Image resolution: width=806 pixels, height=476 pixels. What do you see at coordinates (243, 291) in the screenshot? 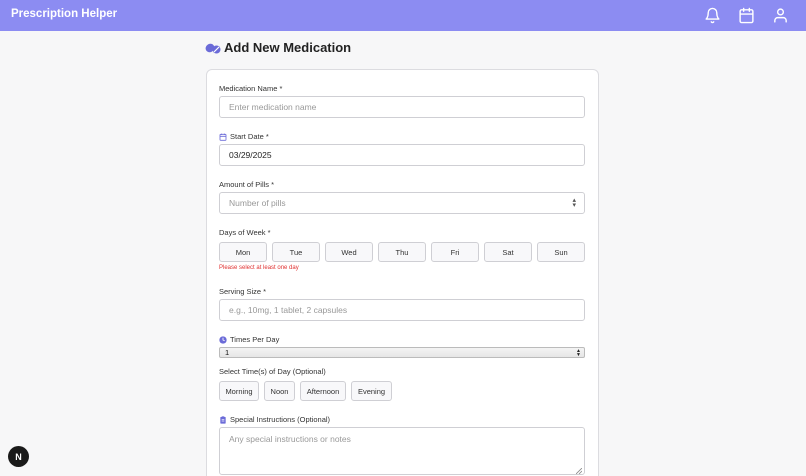
I see `serving-size-label: Serving Size *` at bounding box center [243, 291].